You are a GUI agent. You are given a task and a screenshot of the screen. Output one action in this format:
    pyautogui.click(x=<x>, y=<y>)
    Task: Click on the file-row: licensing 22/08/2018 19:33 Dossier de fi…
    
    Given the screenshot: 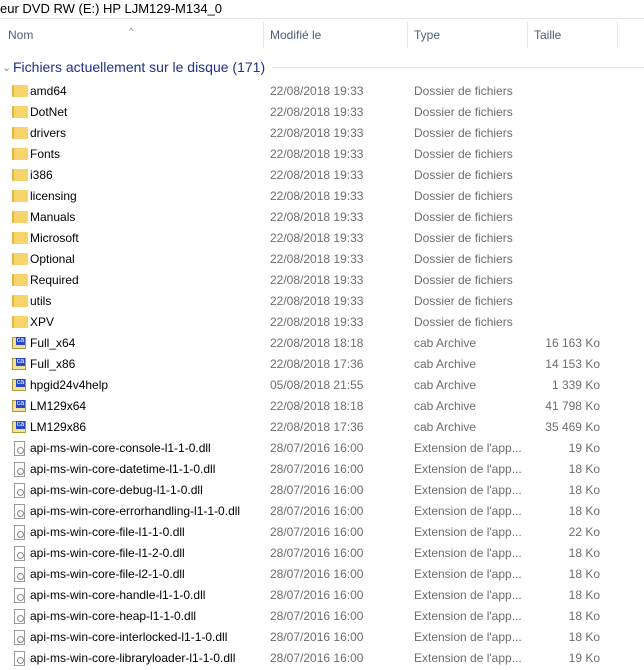 What is the action you would take?
    pyautogui.click(x=322, y=196)
    